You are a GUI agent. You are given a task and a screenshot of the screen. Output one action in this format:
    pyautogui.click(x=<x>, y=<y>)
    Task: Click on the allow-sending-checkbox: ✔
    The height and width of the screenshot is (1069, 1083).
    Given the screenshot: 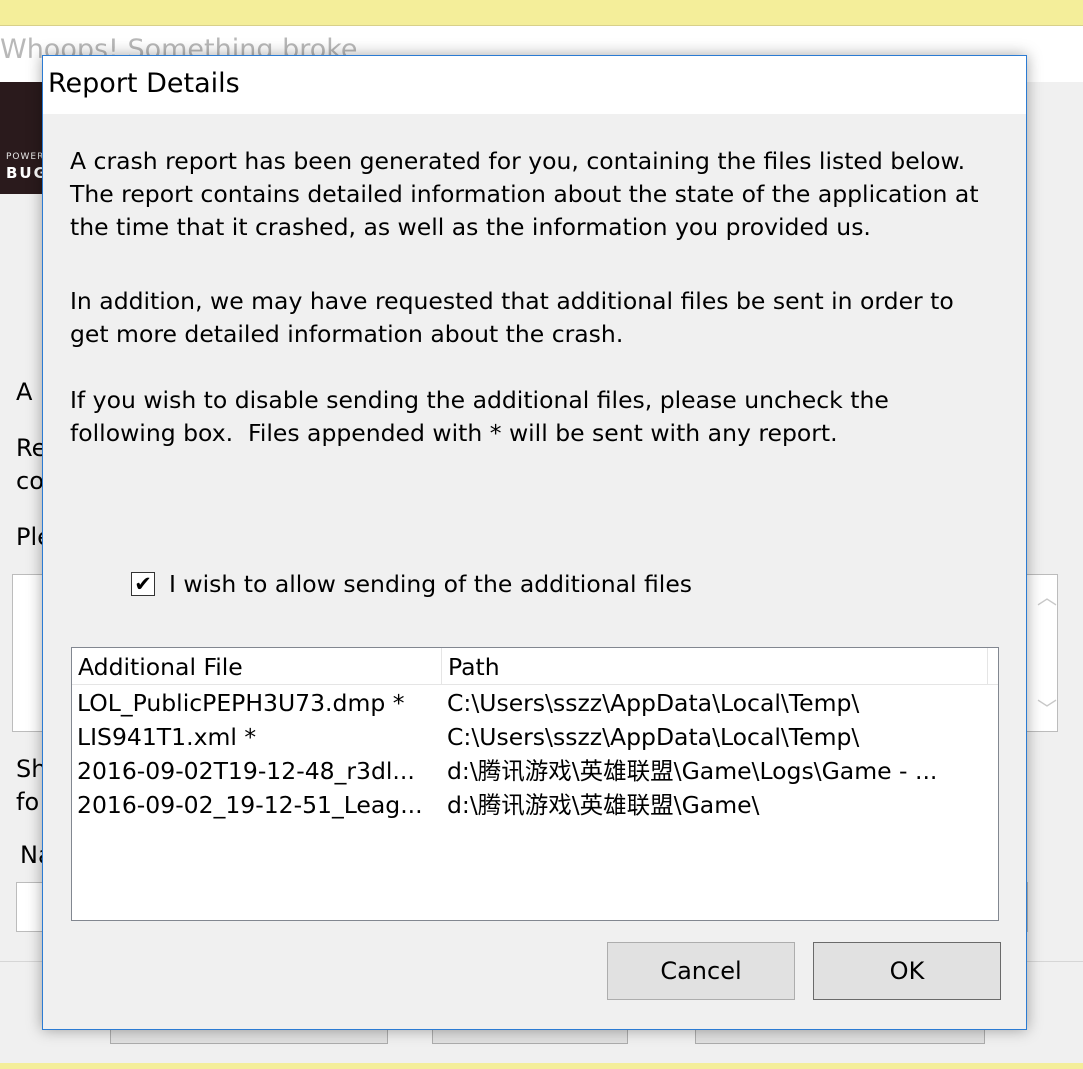 What is the action you would take?
    pyautogui.click(x=143, y=584)
    